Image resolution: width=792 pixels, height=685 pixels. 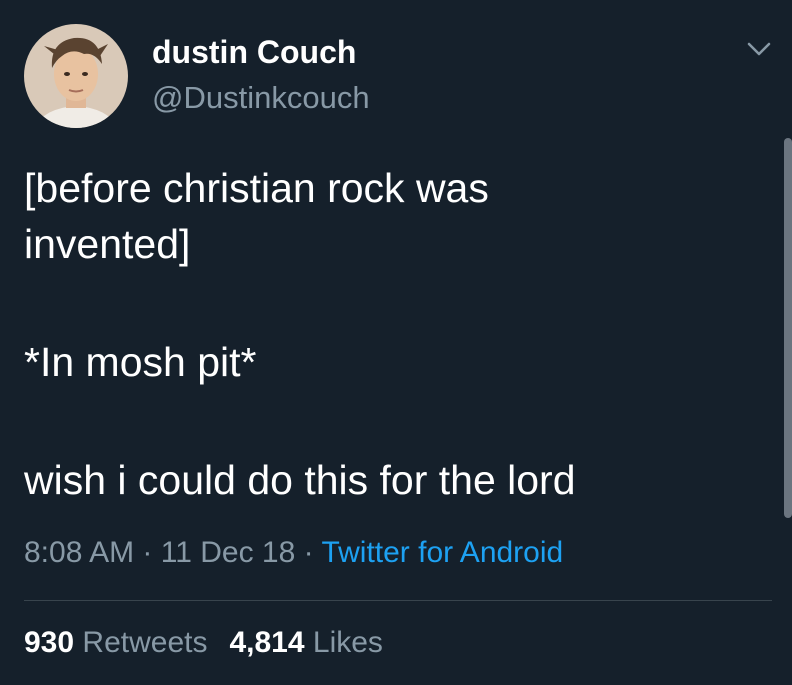 I want to click on divider, so click(x=398, y=600).